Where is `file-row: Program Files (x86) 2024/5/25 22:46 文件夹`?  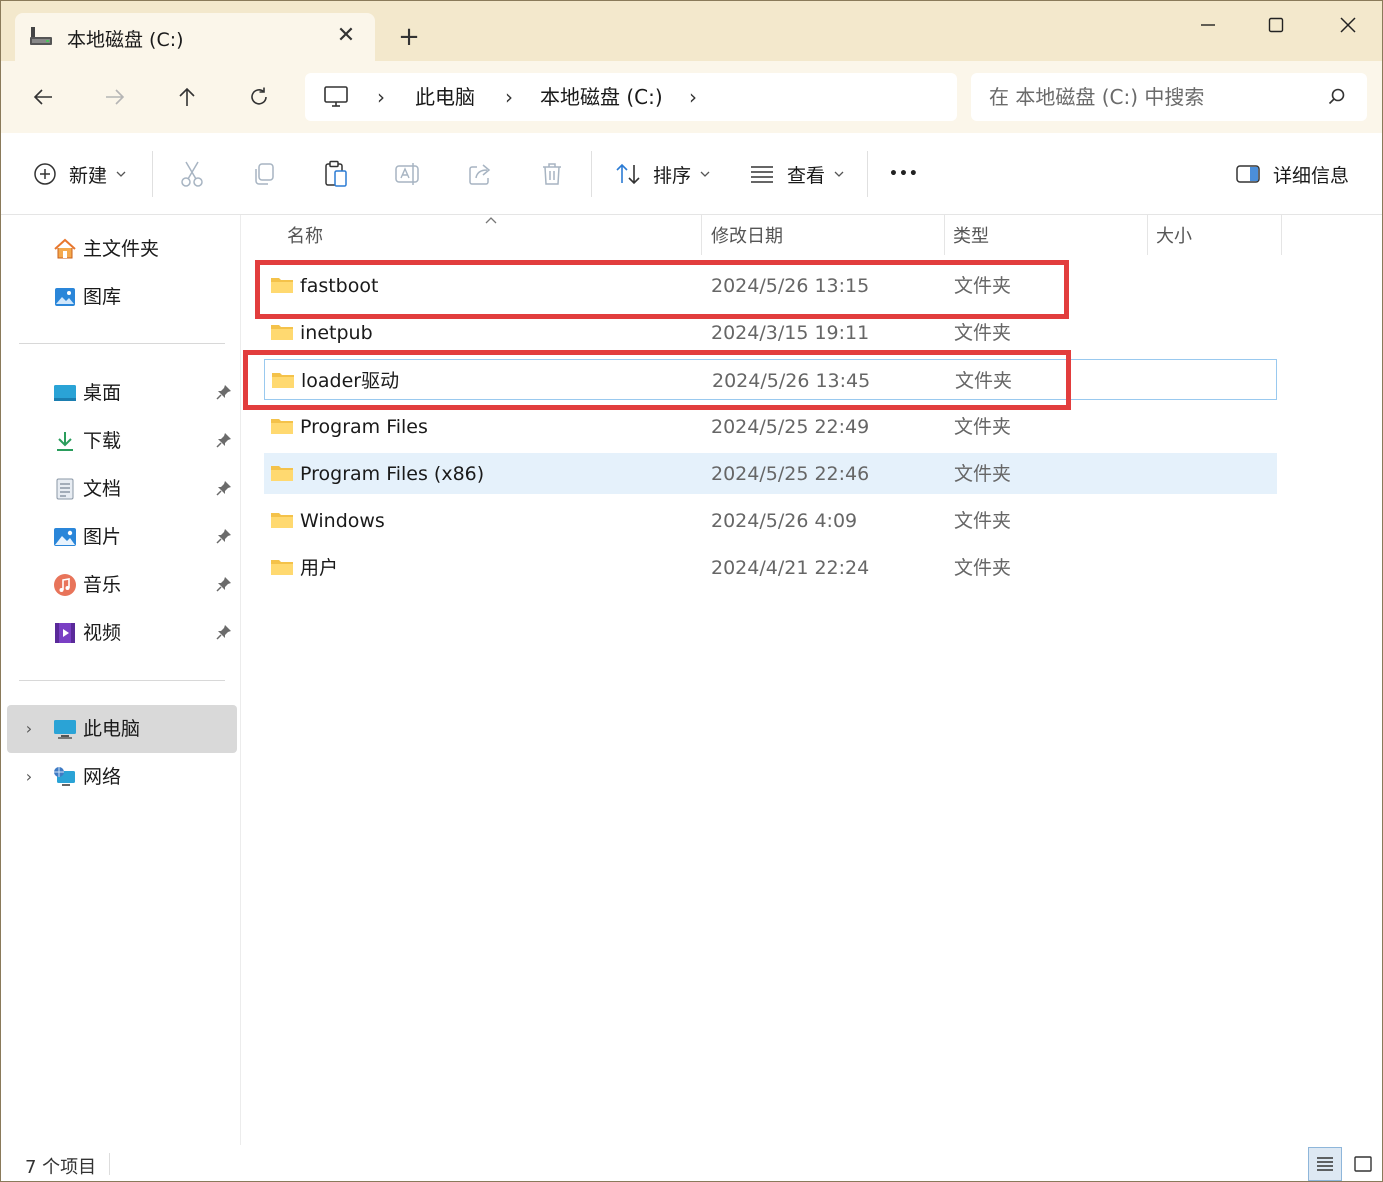 file-row: Program Files (x86) 2024/5/25 22:46 文件夹 is located at coordinates (770, 473).